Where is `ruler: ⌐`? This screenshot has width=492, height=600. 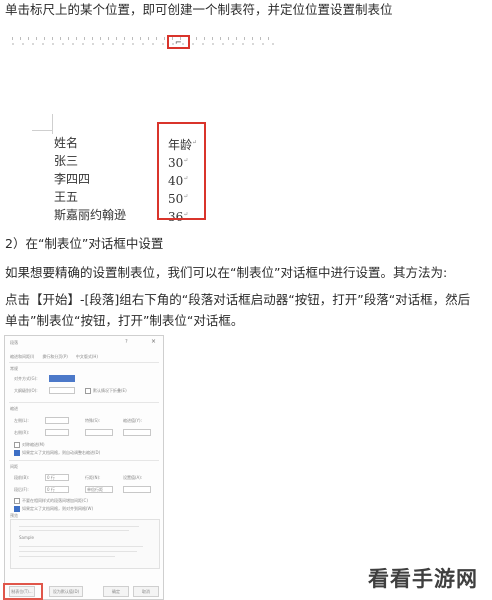 ruler: ⌐ is located at coordinates (143, 41).